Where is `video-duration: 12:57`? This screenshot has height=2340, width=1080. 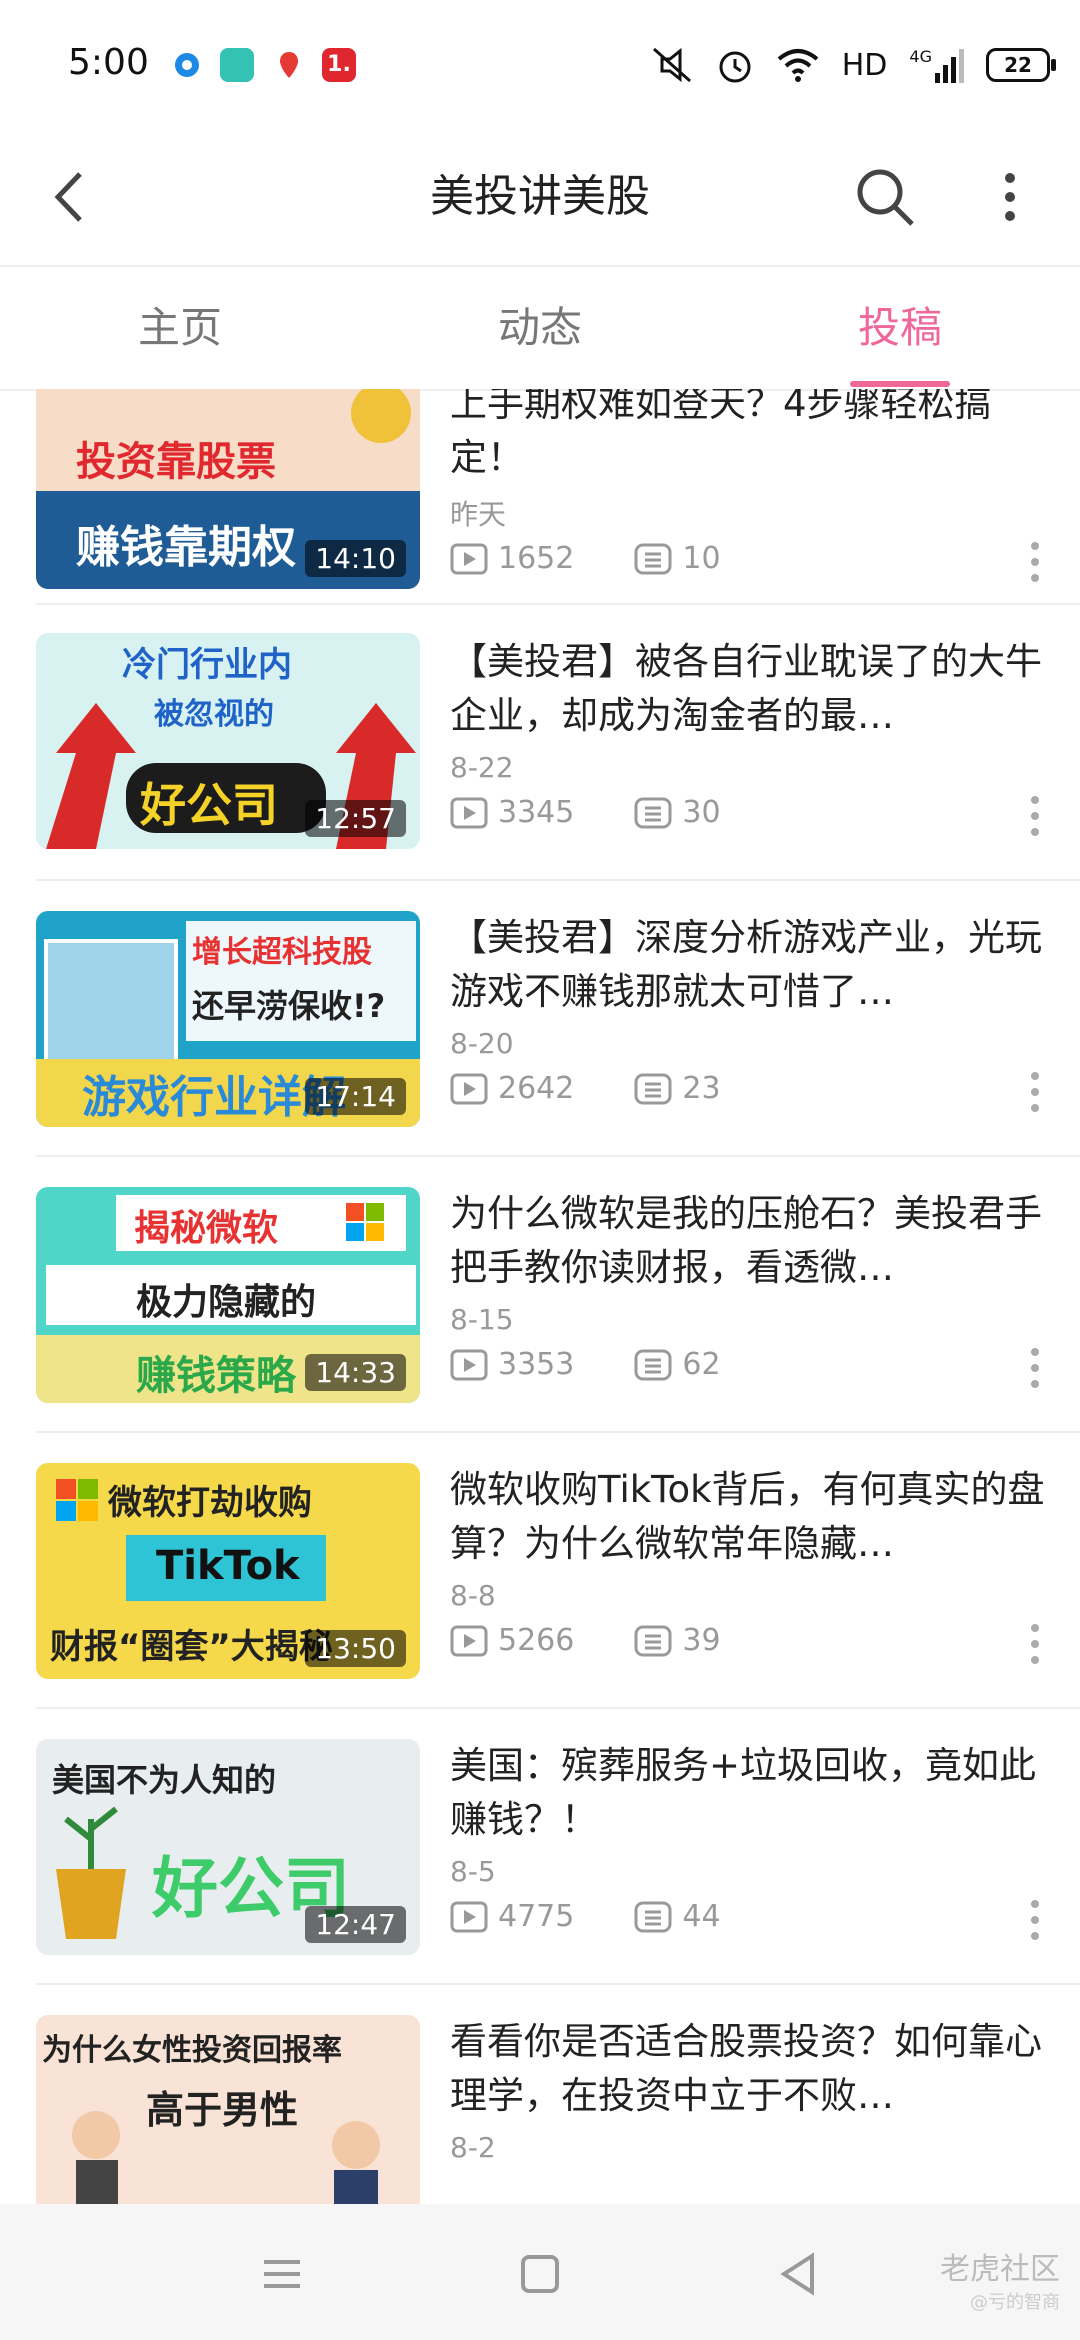
video-duration: 12:57 is located at coordinates (355, 818).